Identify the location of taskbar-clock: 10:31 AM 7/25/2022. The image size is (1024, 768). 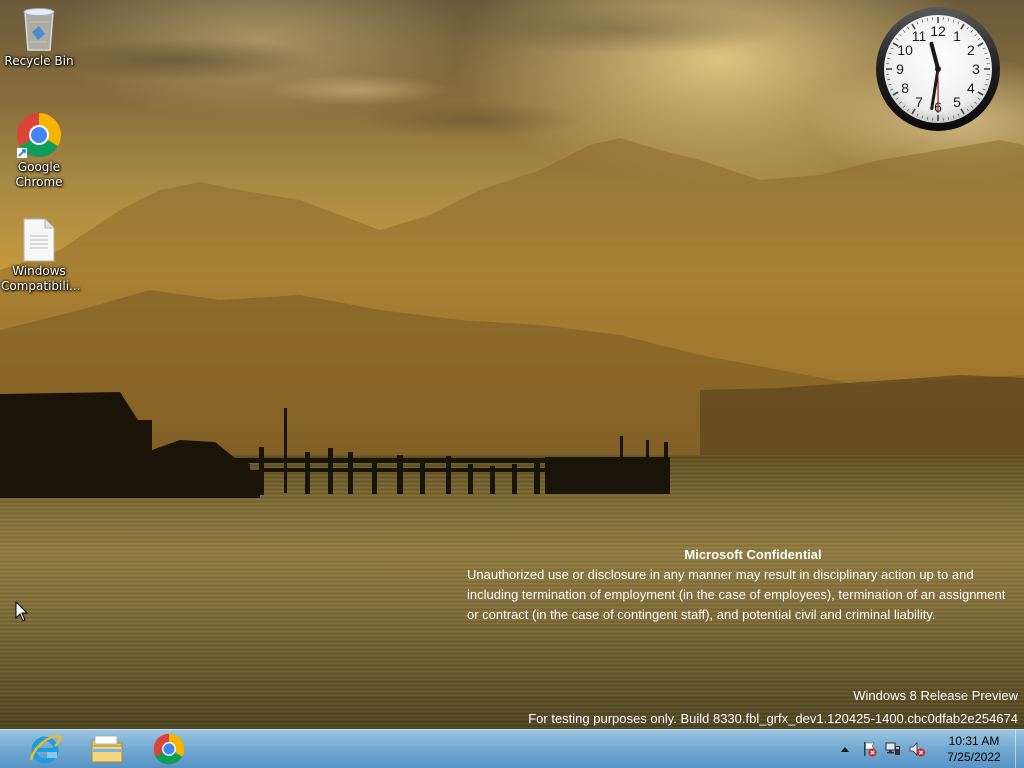
(974, 749).